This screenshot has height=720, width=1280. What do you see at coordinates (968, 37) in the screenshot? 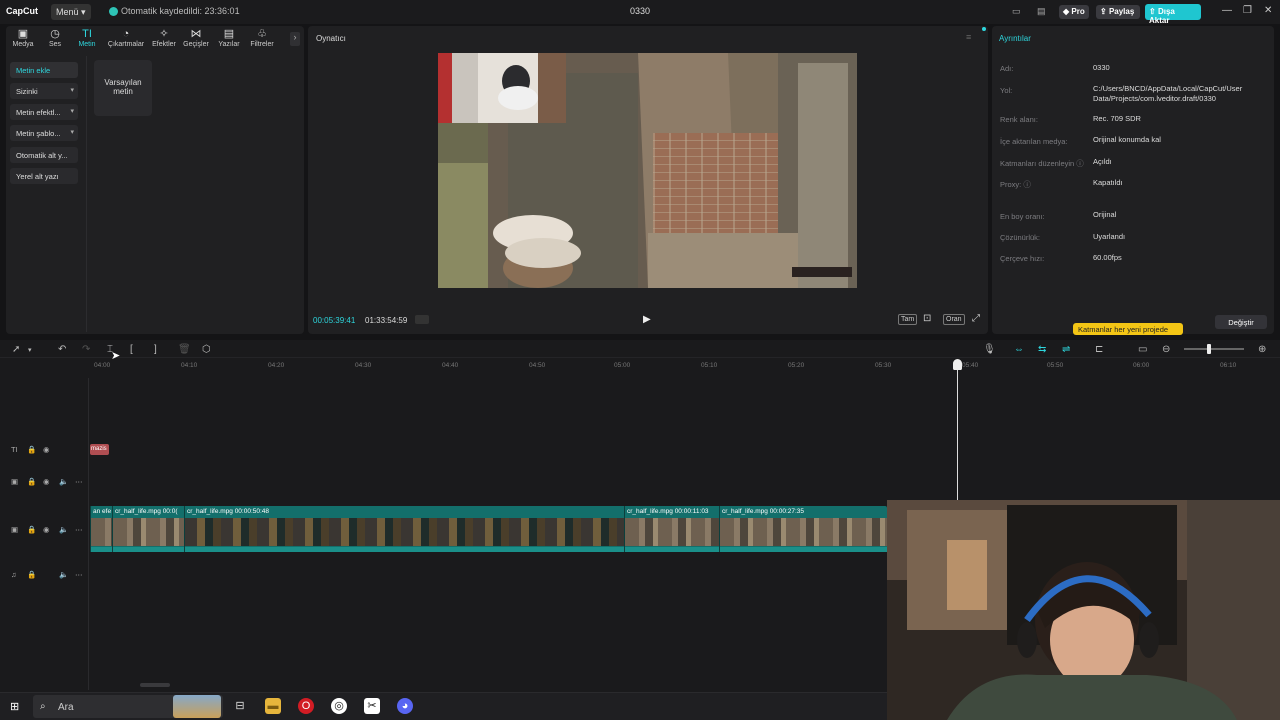
I see `menu-lines-icon: ≡` at bounding box center [968, 37].